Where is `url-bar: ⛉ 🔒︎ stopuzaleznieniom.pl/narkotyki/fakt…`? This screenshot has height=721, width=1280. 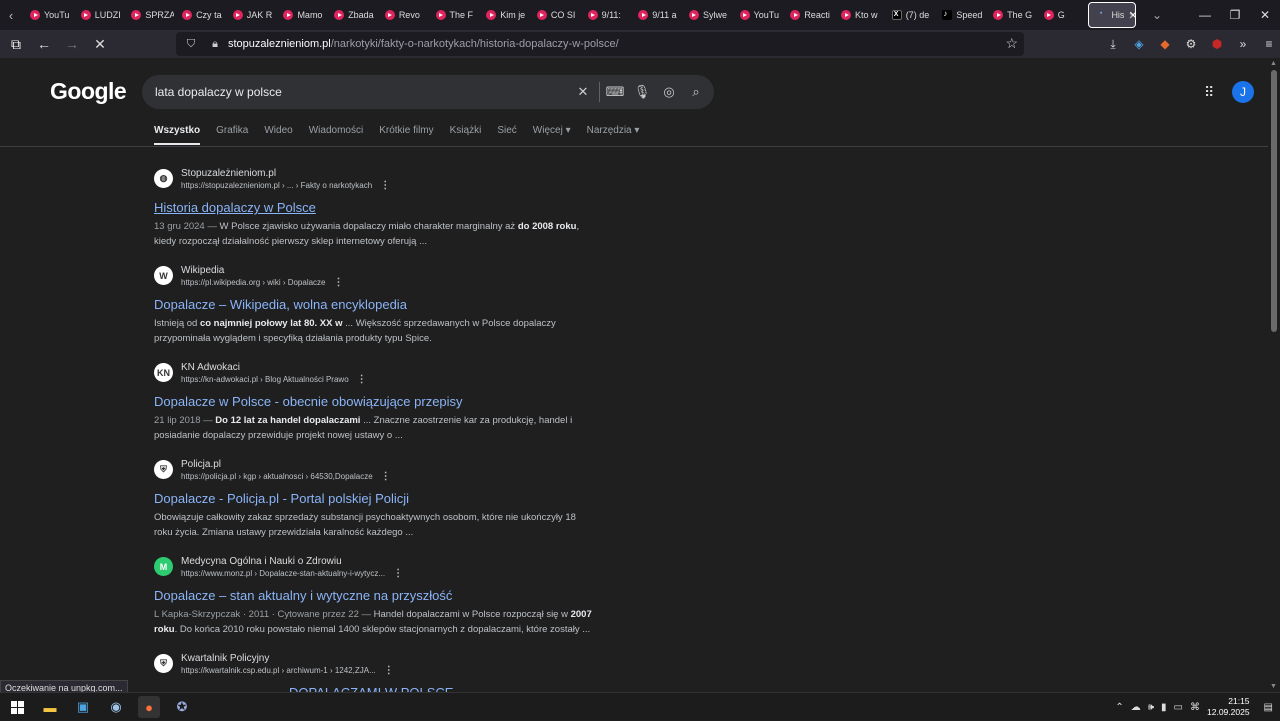 url-bar: ⛉ 🔒︎ stopuzaleznieniom.pl/narkotyki/fakt… is located at coordinates (600, 44).